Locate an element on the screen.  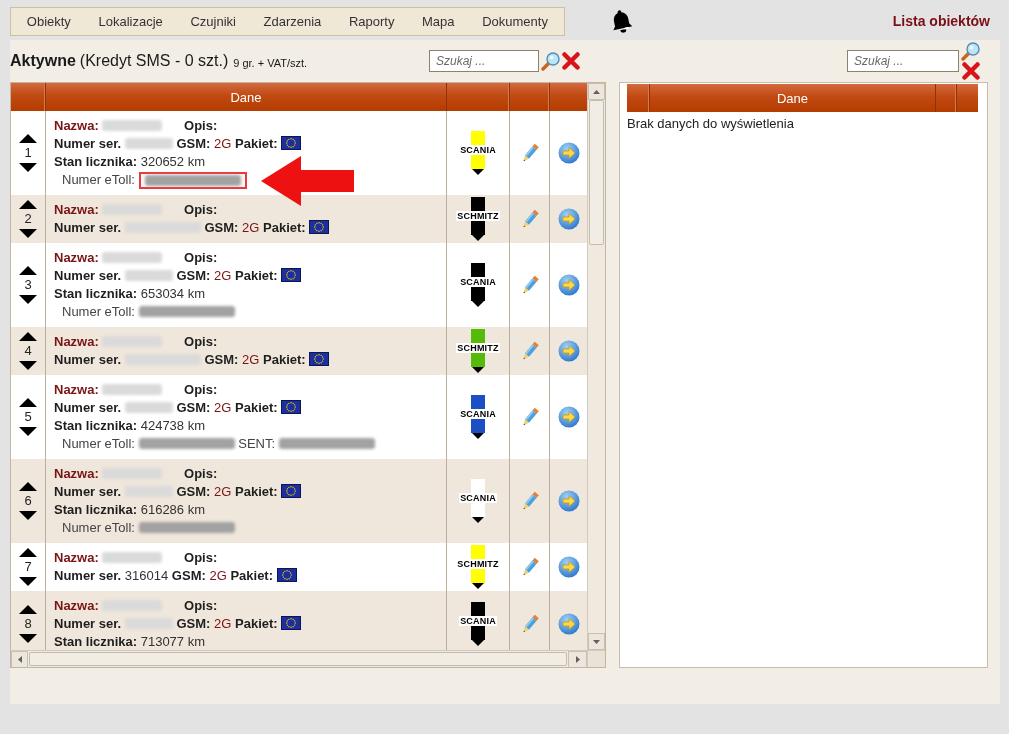
row-number: 4 is located at coordinates (28, 351).